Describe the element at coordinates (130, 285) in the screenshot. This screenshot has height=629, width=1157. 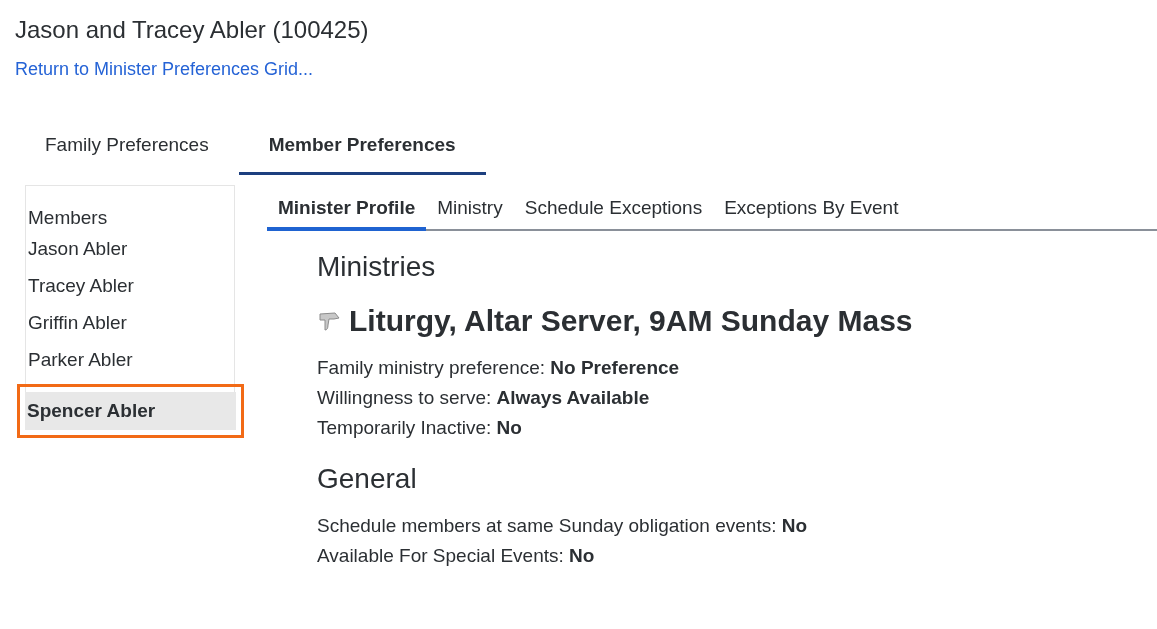
I see `member-item: Tracey Abler` at that location.